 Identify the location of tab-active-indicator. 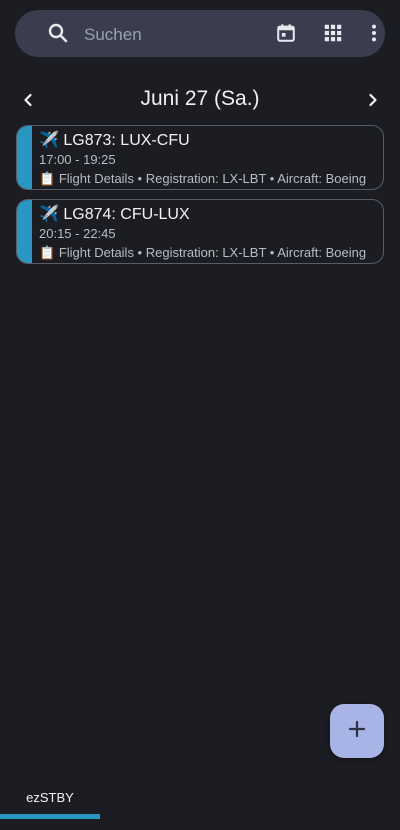
(50, 816).